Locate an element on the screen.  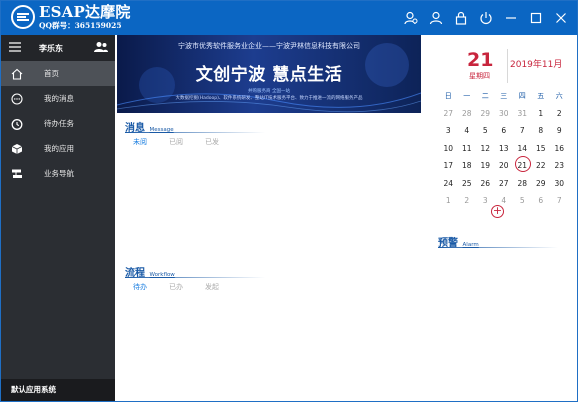
tab-done: 已办 is located at coordinates (187, 287).